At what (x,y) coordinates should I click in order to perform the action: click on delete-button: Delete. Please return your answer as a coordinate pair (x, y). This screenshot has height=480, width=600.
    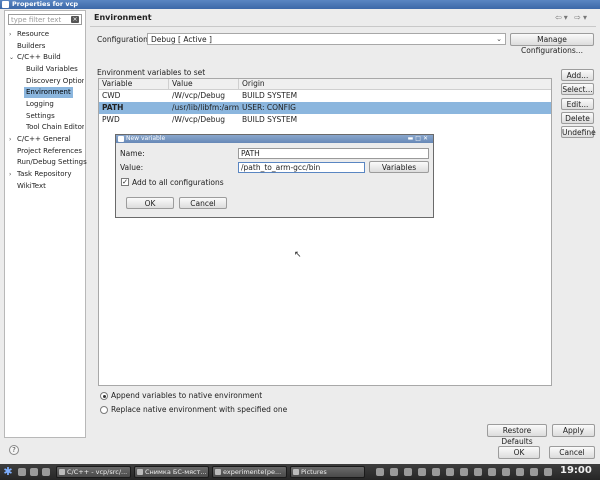
    Looking at the image, I should click on (577, 118).